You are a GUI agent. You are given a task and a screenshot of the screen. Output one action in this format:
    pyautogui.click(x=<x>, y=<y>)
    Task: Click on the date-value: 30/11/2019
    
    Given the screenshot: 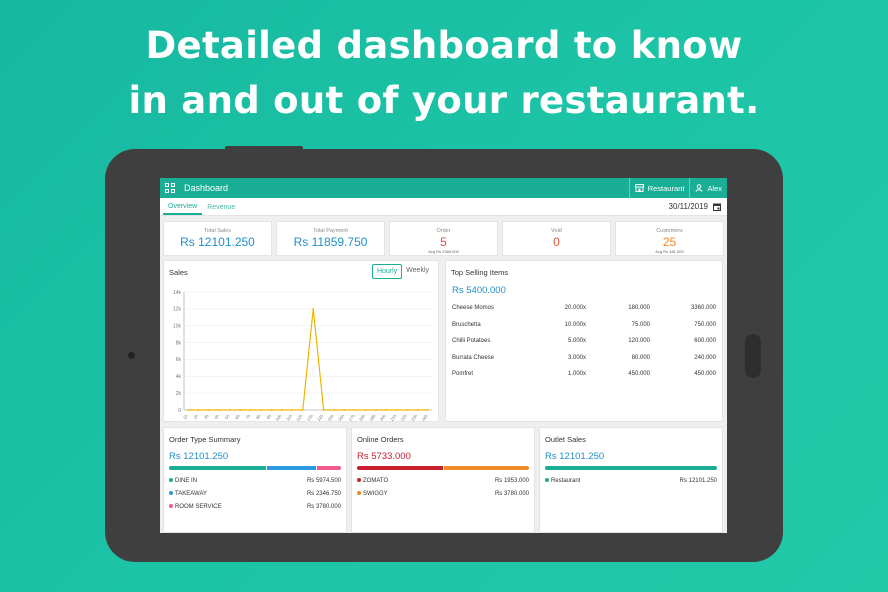 What is the action you would take?
    pyautogui.click(x=688, y=206)
    